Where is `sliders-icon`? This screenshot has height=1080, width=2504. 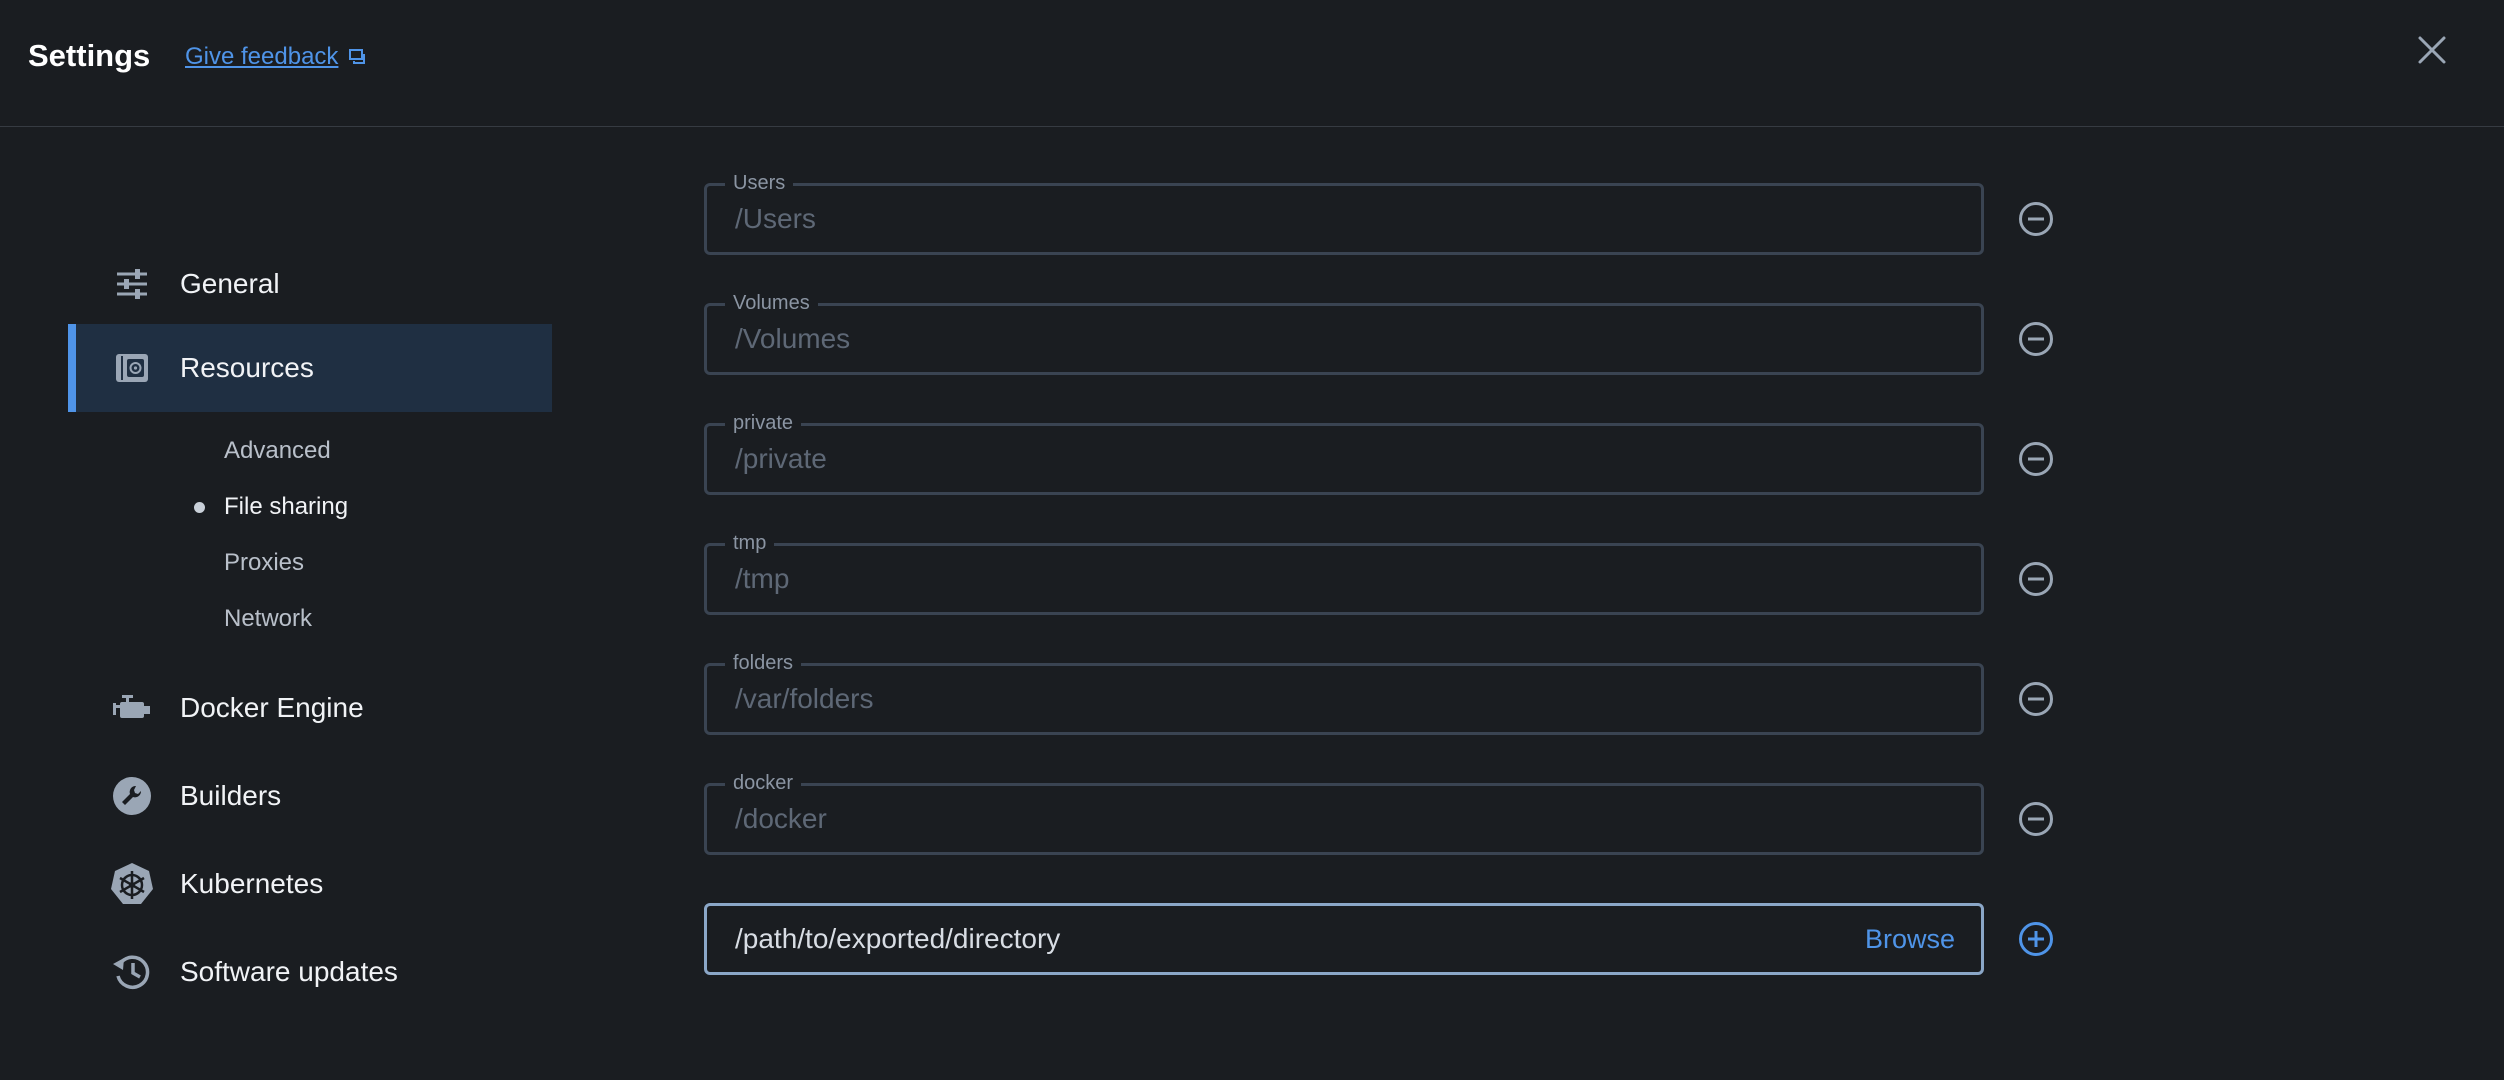 sliders-icon is located at coordinates (132, 284).